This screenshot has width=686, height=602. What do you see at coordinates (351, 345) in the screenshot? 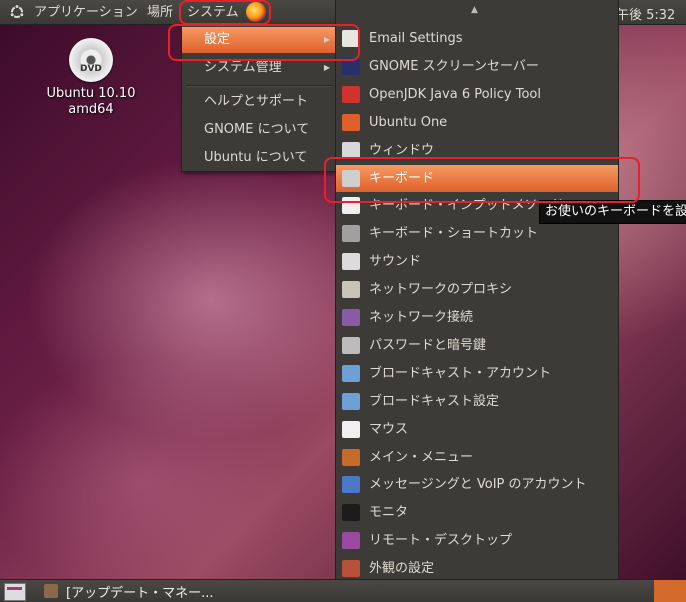
I see `passwords-keys-icon` at bounding box center [351, 345].